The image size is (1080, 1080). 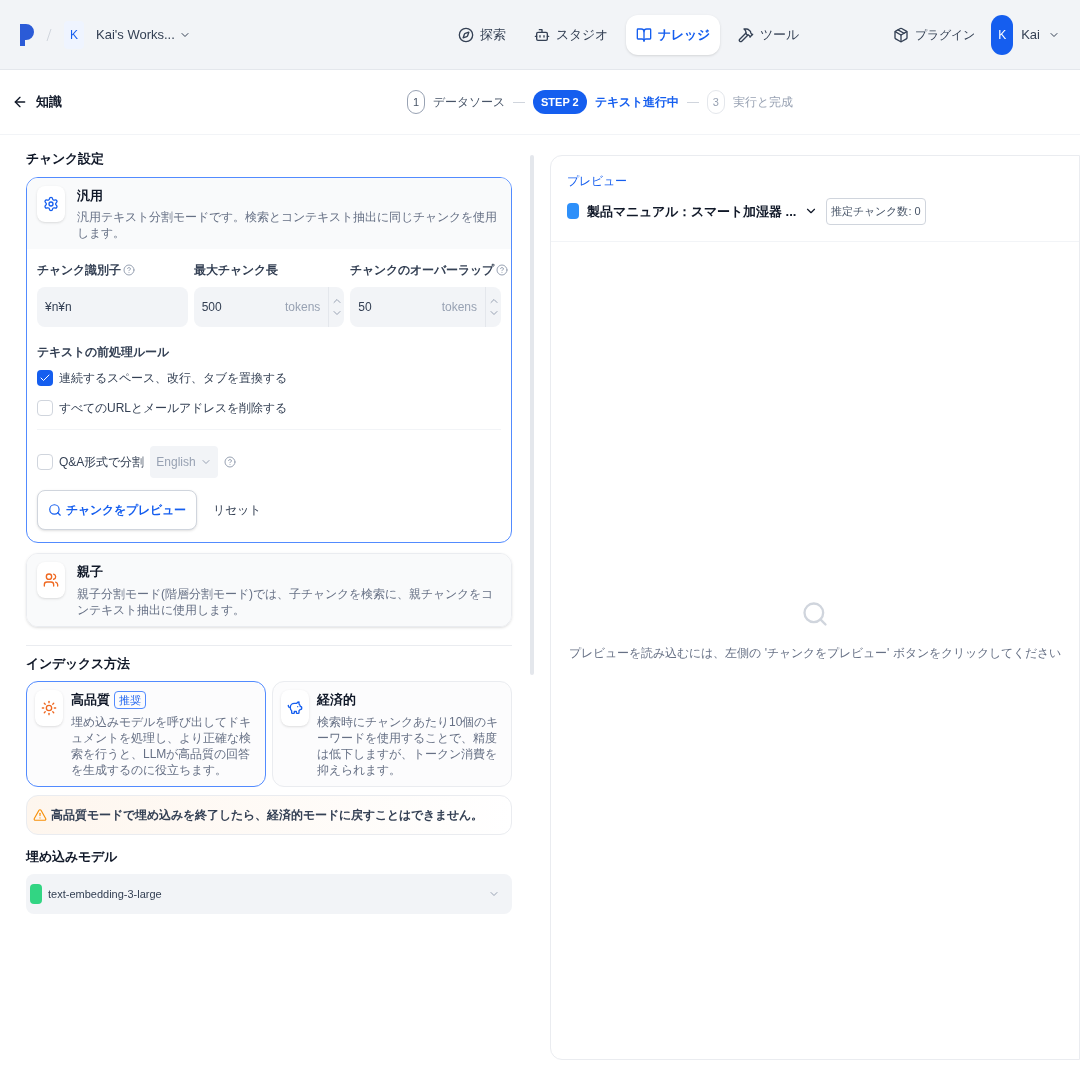 What do you see at coordinates (51, 580) in the screenshot?
I see `people-icon` at bounding box center [51, 580].